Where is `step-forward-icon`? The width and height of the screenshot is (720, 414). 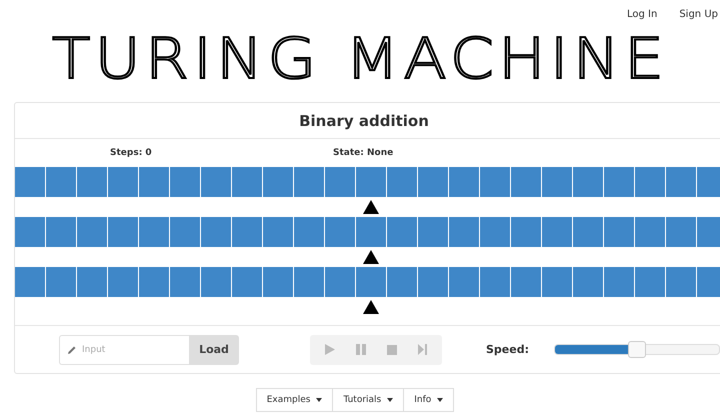 step-forward-icon is located at coordinates (422, 349).